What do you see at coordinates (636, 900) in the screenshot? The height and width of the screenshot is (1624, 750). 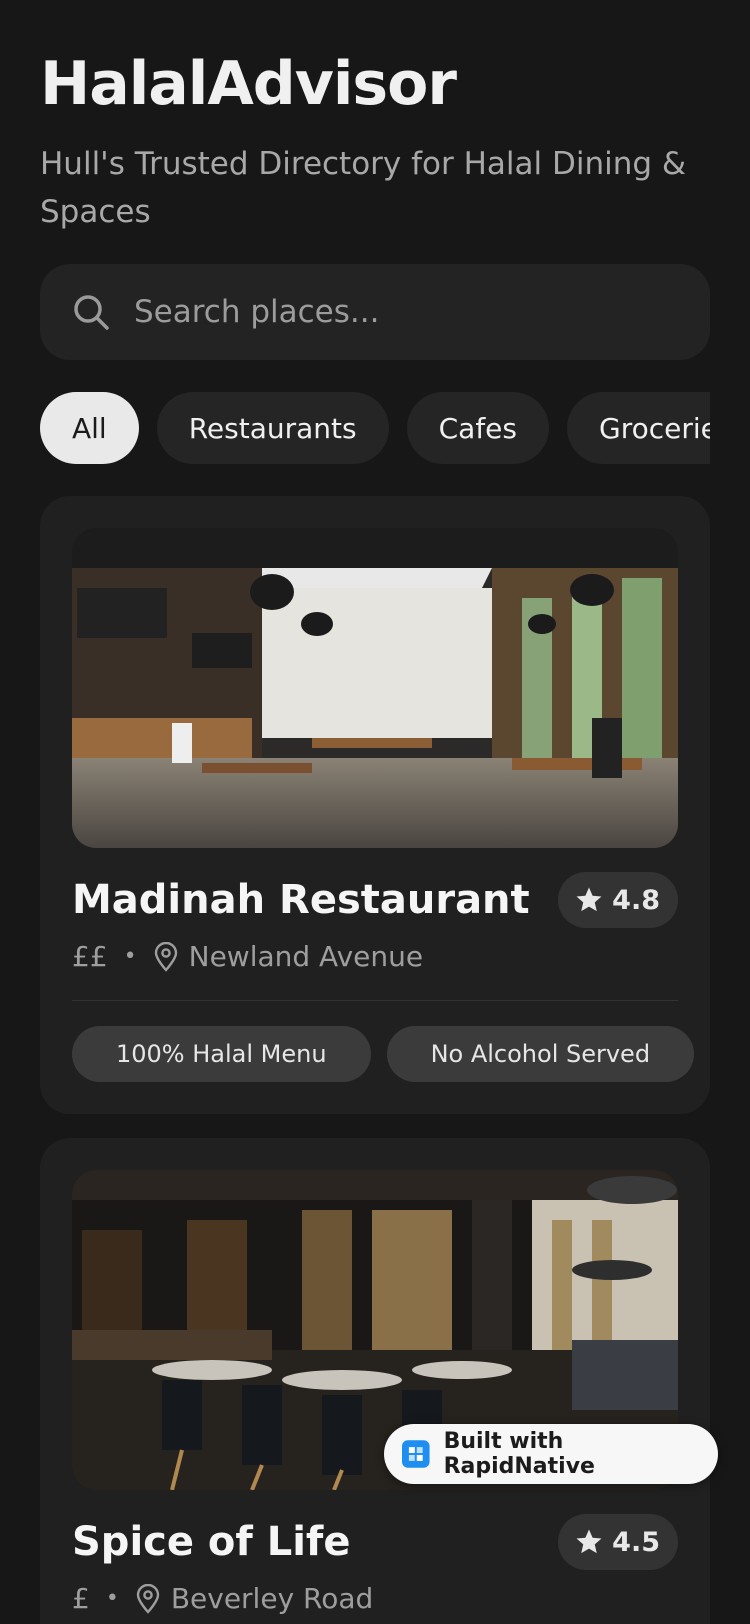 I see `rating-value: 4.8` at bounding box center [636, 900].